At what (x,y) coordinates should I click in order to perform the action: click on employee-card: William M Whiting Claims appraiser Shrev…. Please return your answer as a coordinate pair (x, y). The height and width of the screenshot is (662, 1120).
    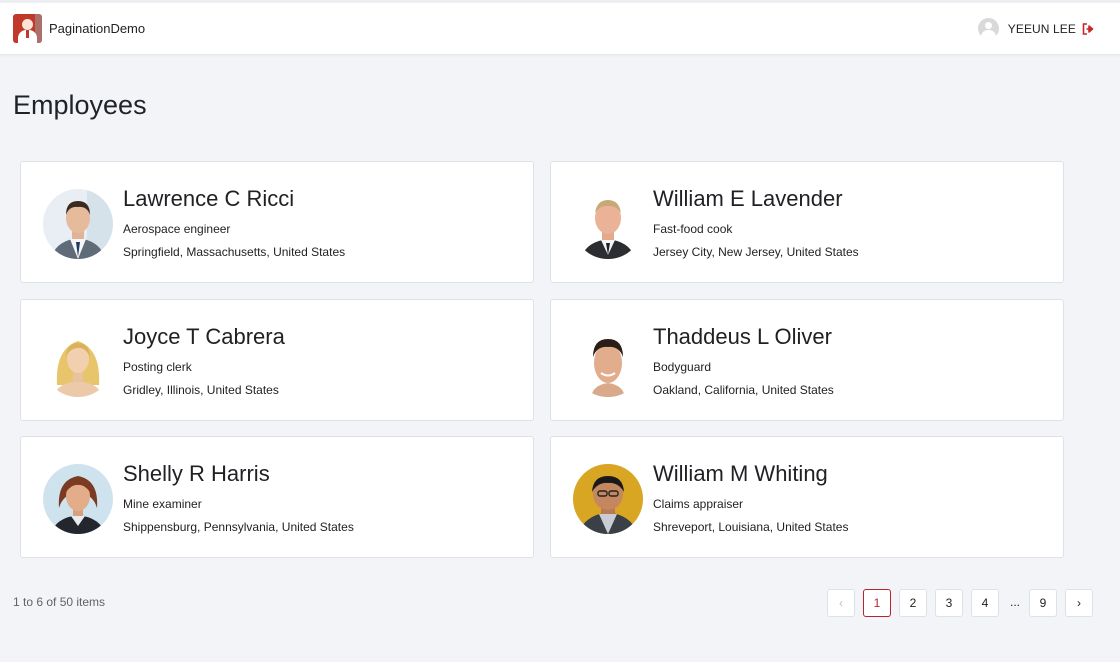
    Looking at the image, I should click on (807, 497).